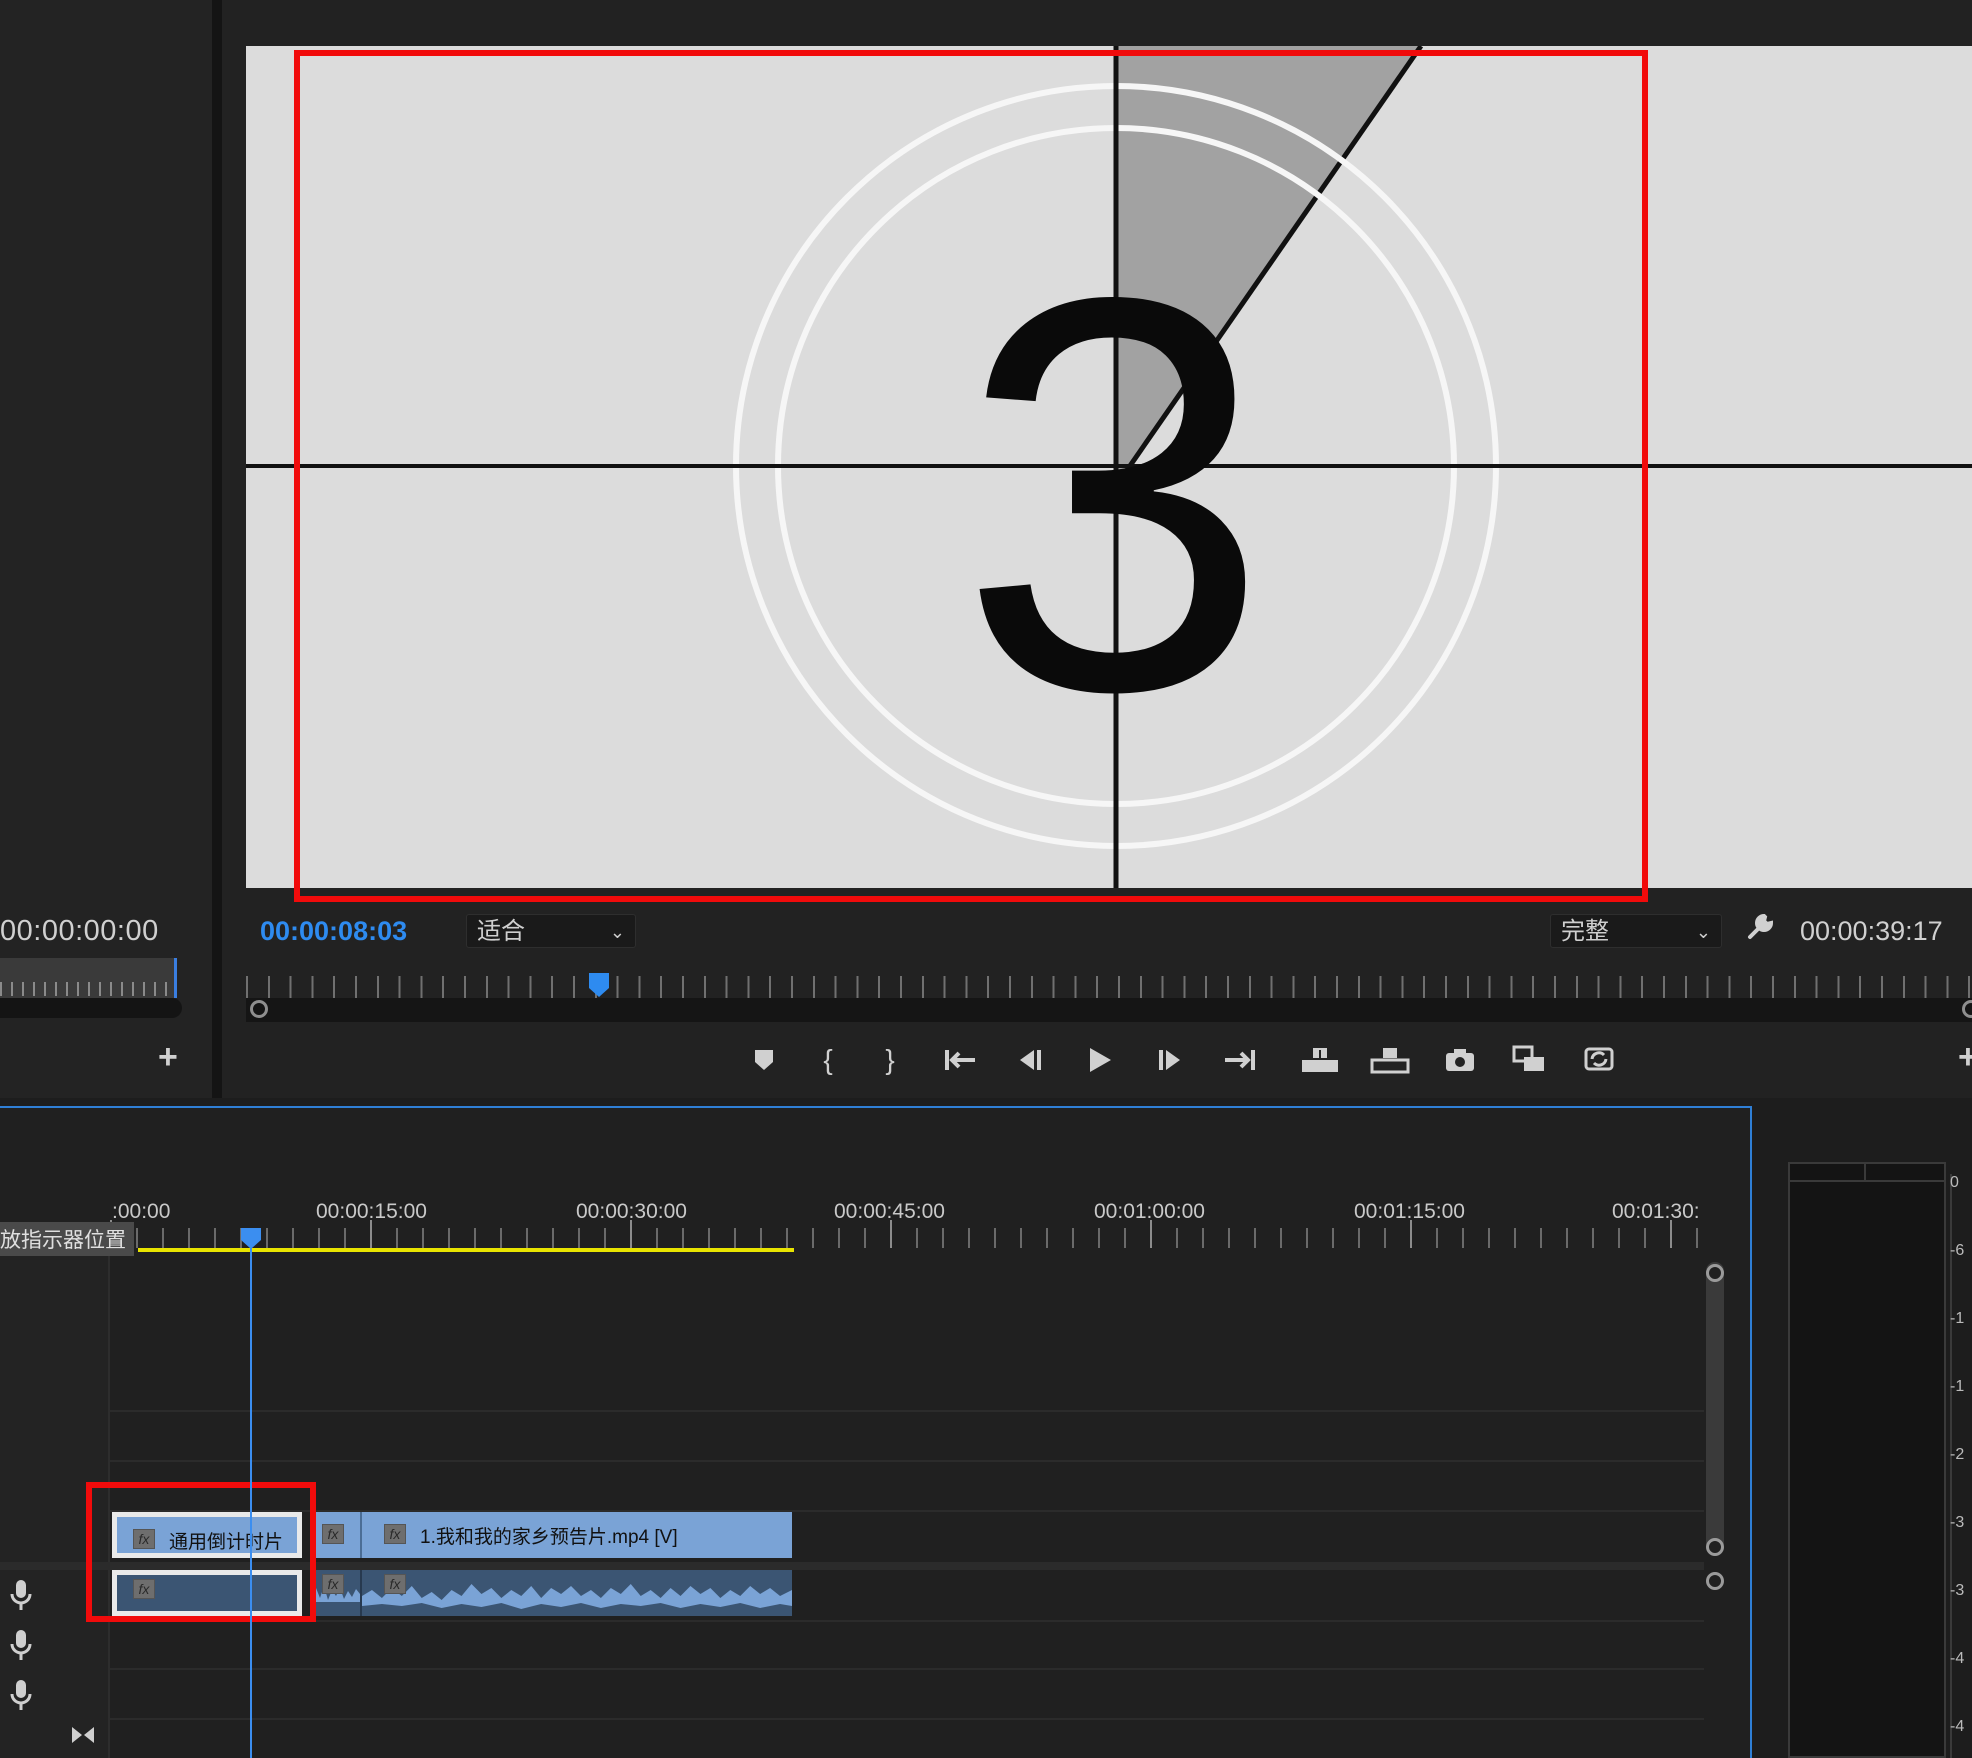  I want to click on video-clip-segment: fx, so click(336, 1535).